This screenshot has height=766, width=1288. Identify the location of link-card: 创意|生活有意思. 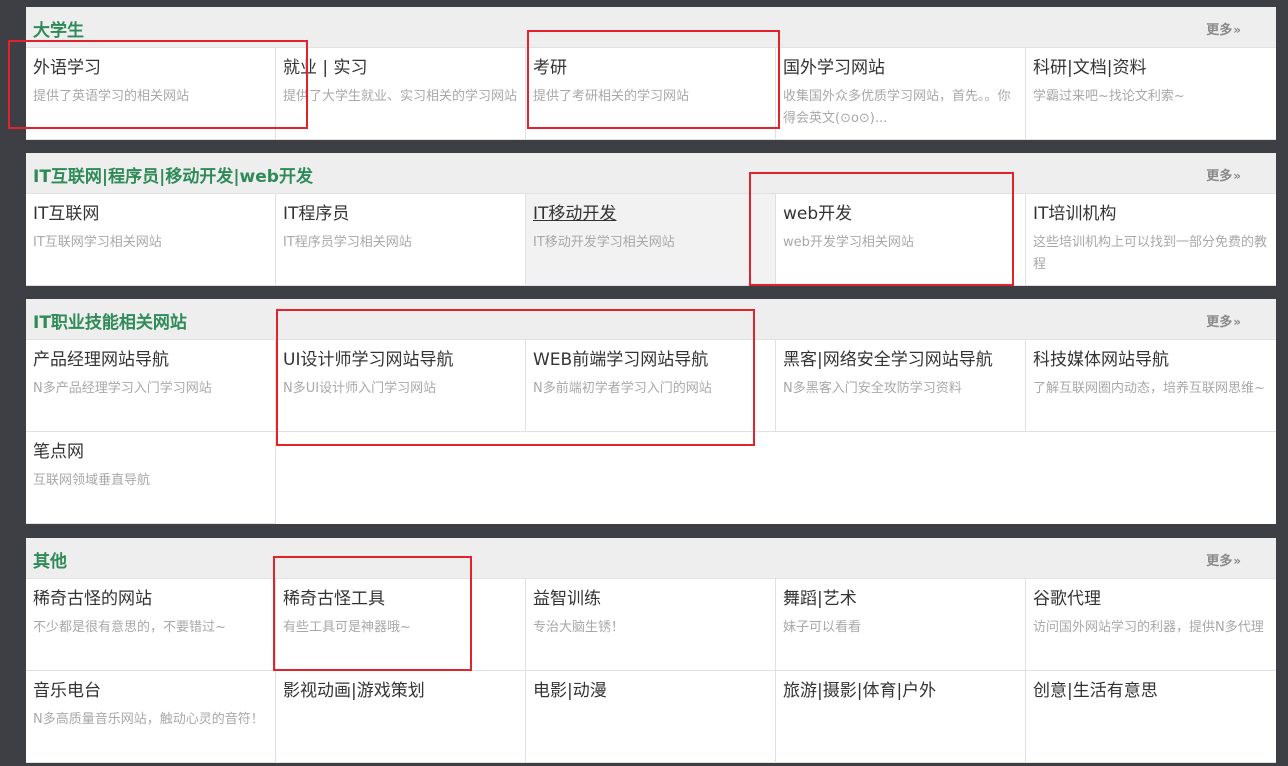
(1151, 717).